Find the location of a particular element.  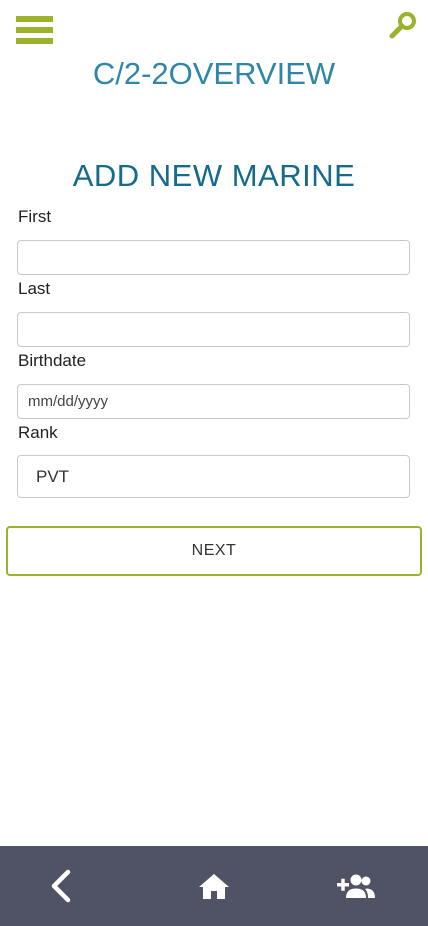

birthdate-input is located at coordinates (213, 401).